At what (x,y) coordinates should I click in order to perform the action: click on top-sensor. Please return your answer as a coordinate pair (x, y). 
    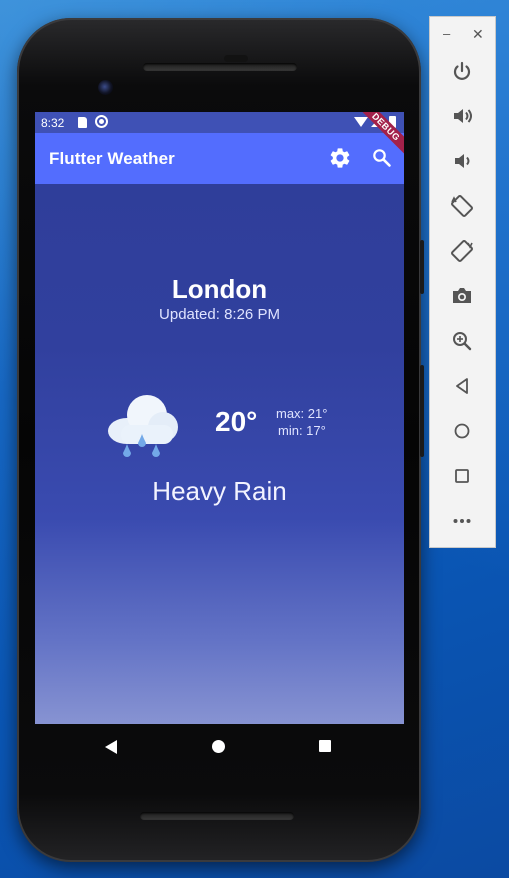
    Looking at the image, I should click on (236, 58).